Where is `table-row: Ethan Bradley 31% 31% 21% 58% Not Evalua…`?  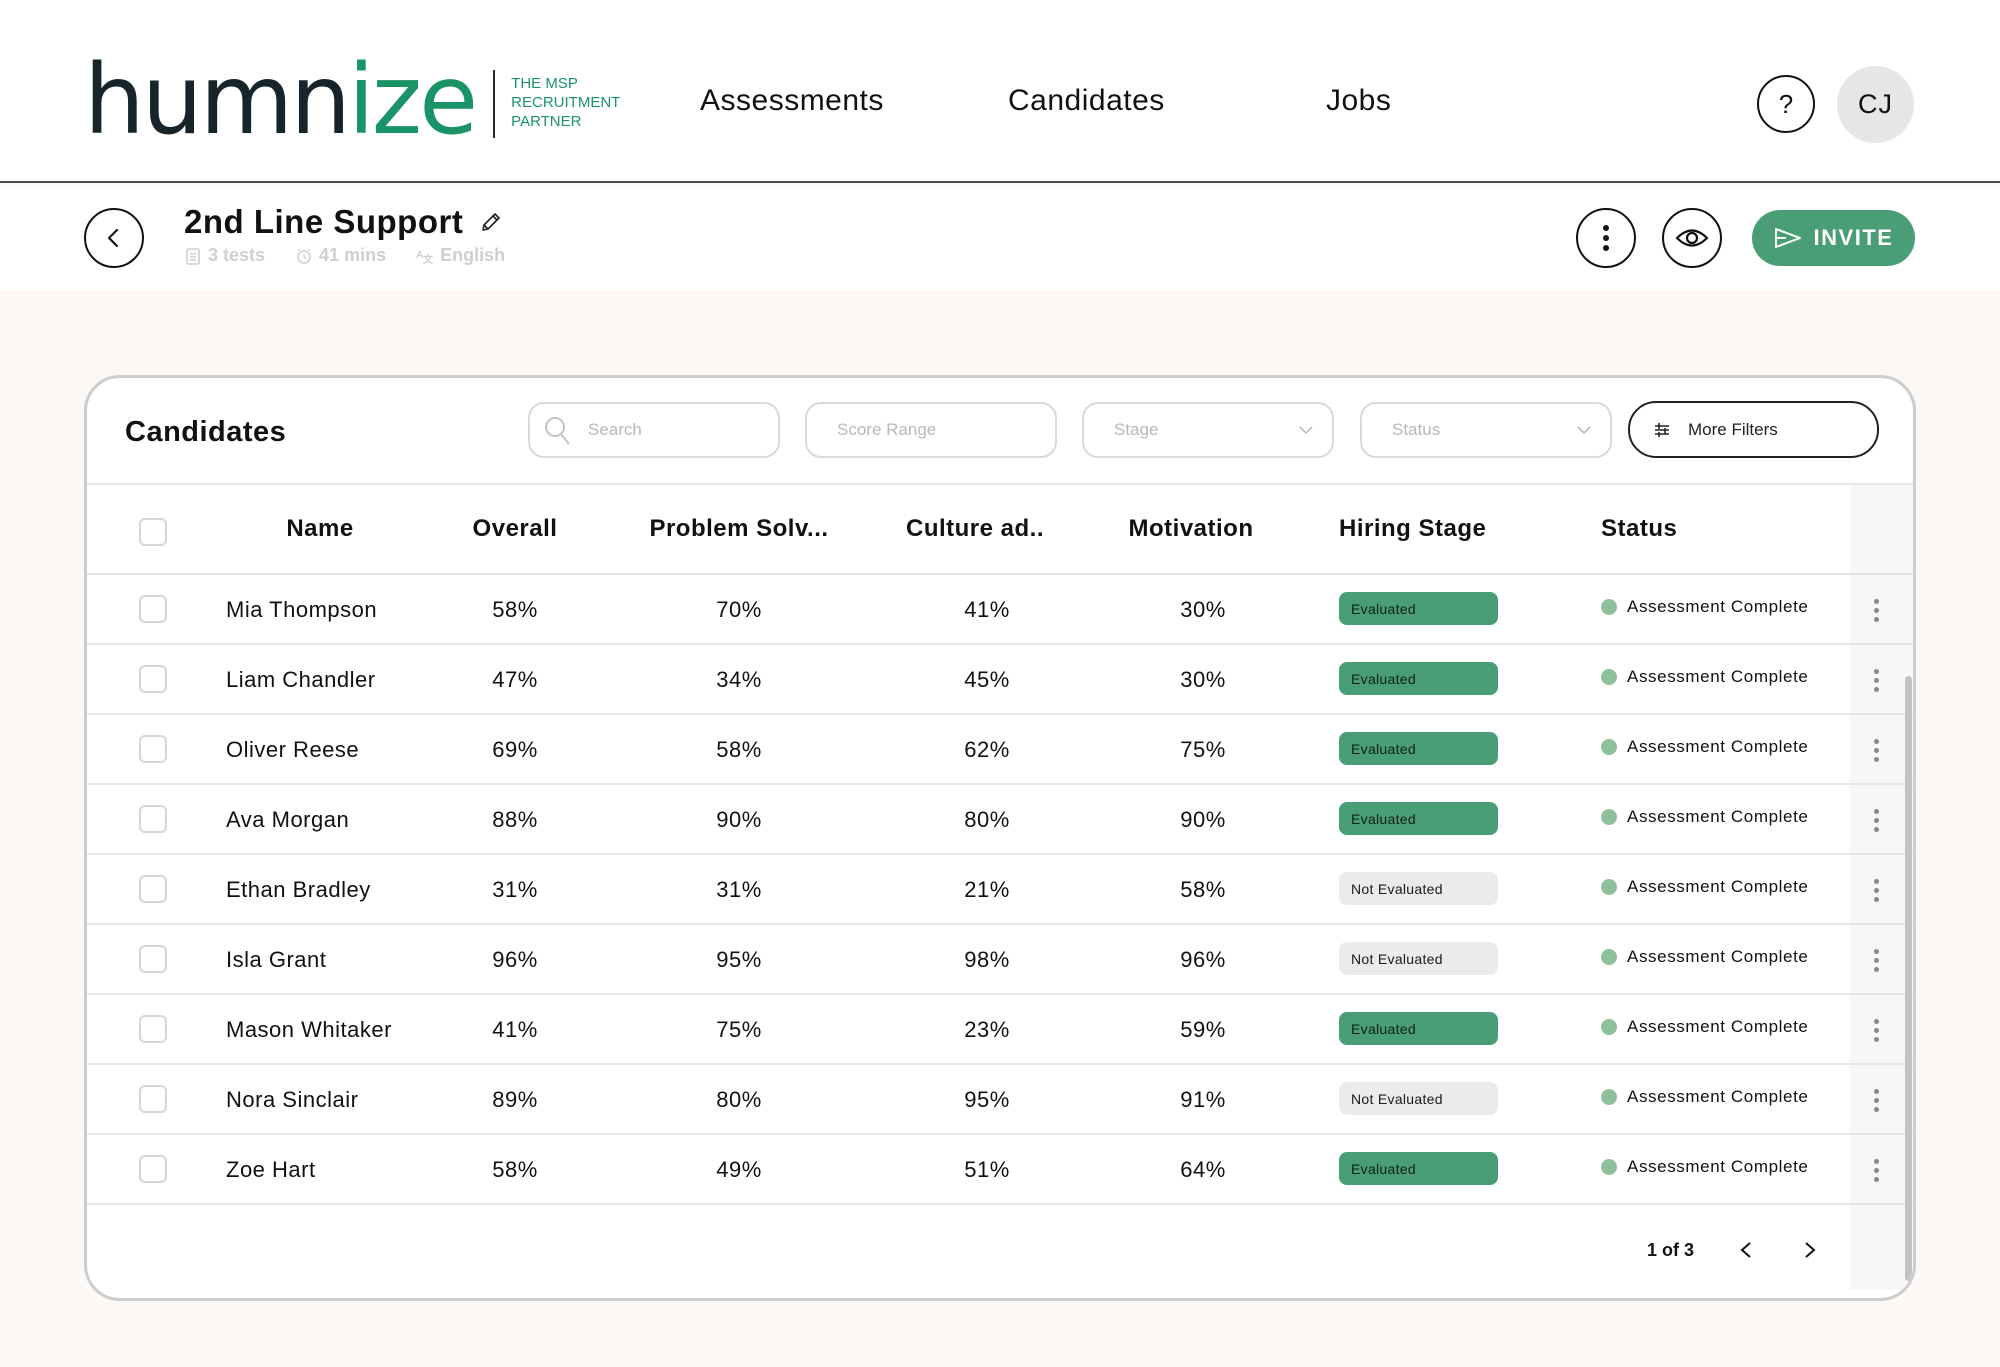
table-row: Ethan Bradley 31% 31% 21% 58% Not Evalua… is located at coordinates (1000, 890).